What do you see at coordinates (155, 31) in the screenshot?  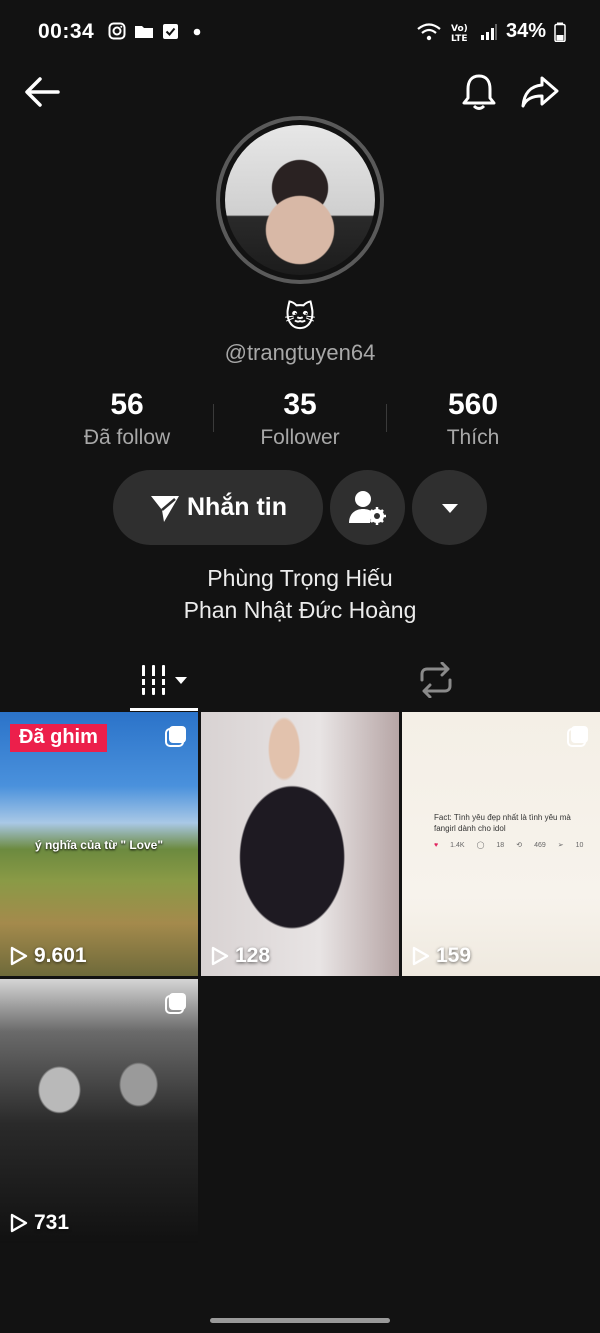 I see `status-left-icons` at bounding box center [155, 31].